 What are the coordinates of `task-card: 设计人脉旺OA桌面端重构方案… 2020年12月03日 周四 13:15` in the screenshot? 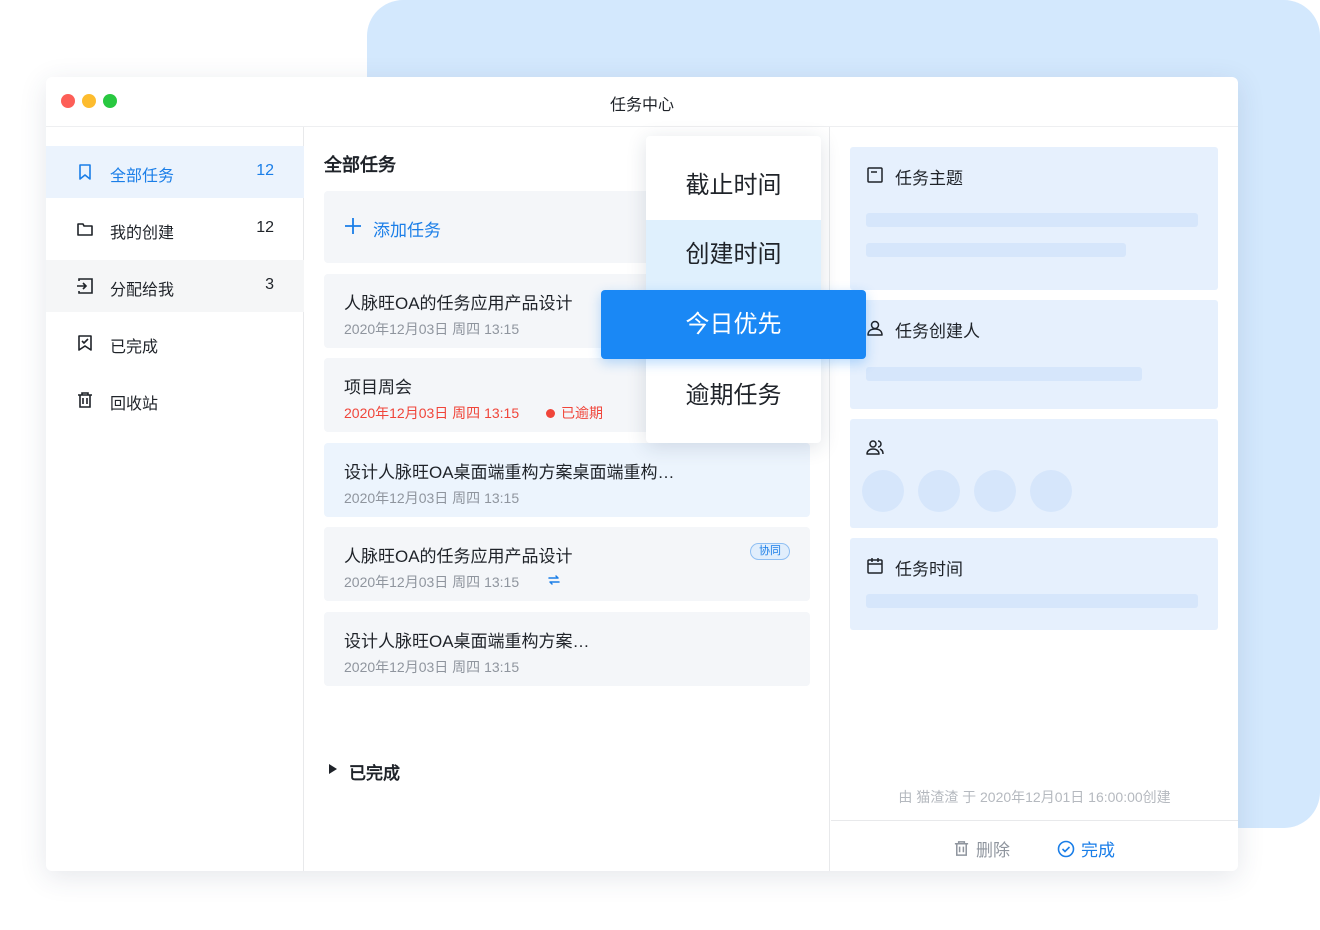 It's located at (567, 649).